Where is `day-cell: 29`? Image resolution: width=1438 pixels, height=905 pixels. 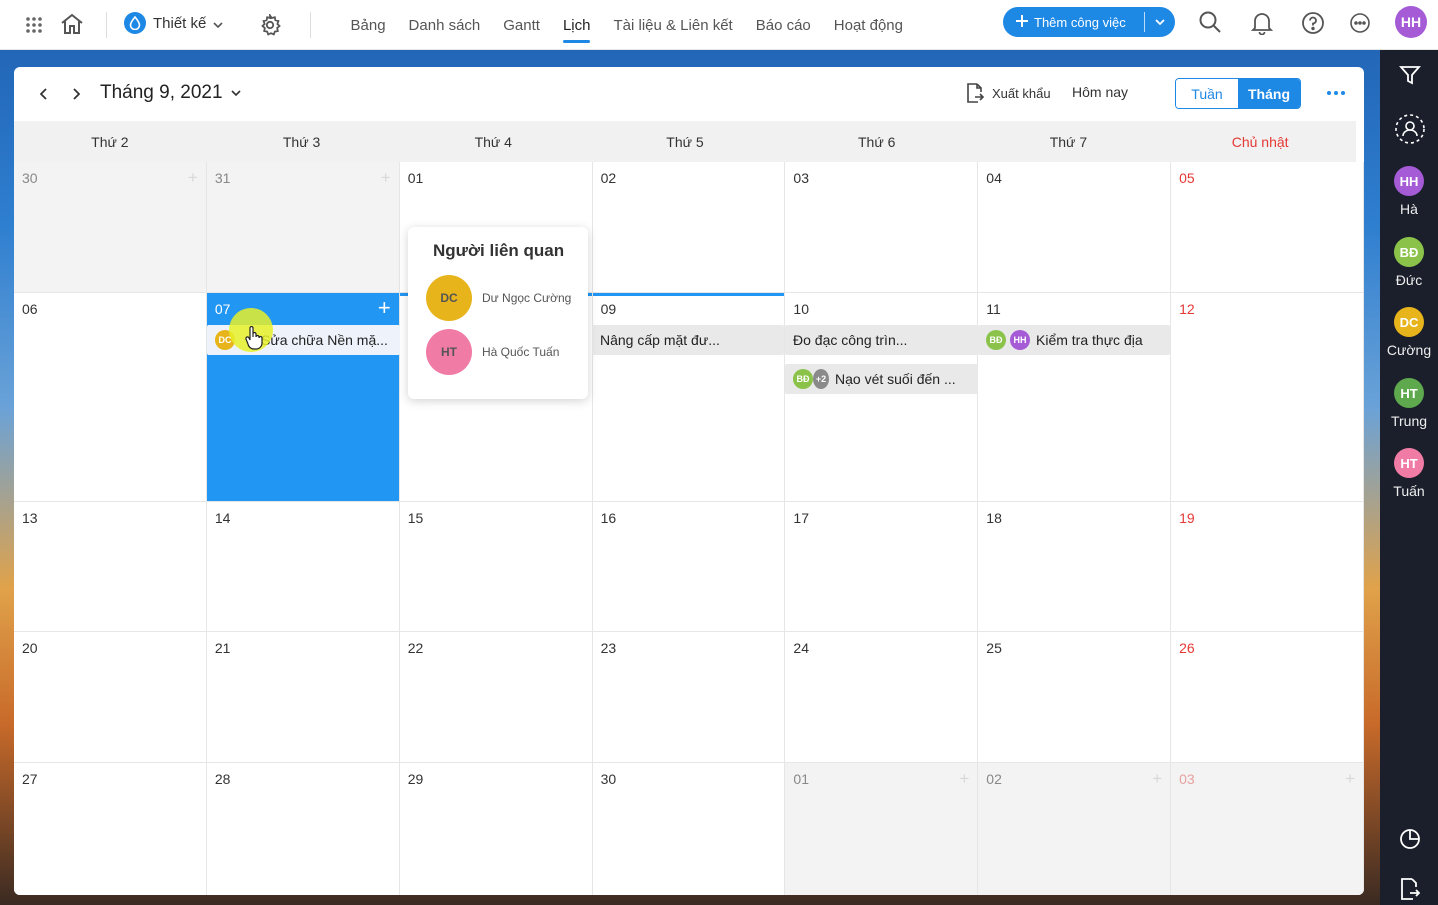 day-cell: 29 is located at coordinates (496, 829).